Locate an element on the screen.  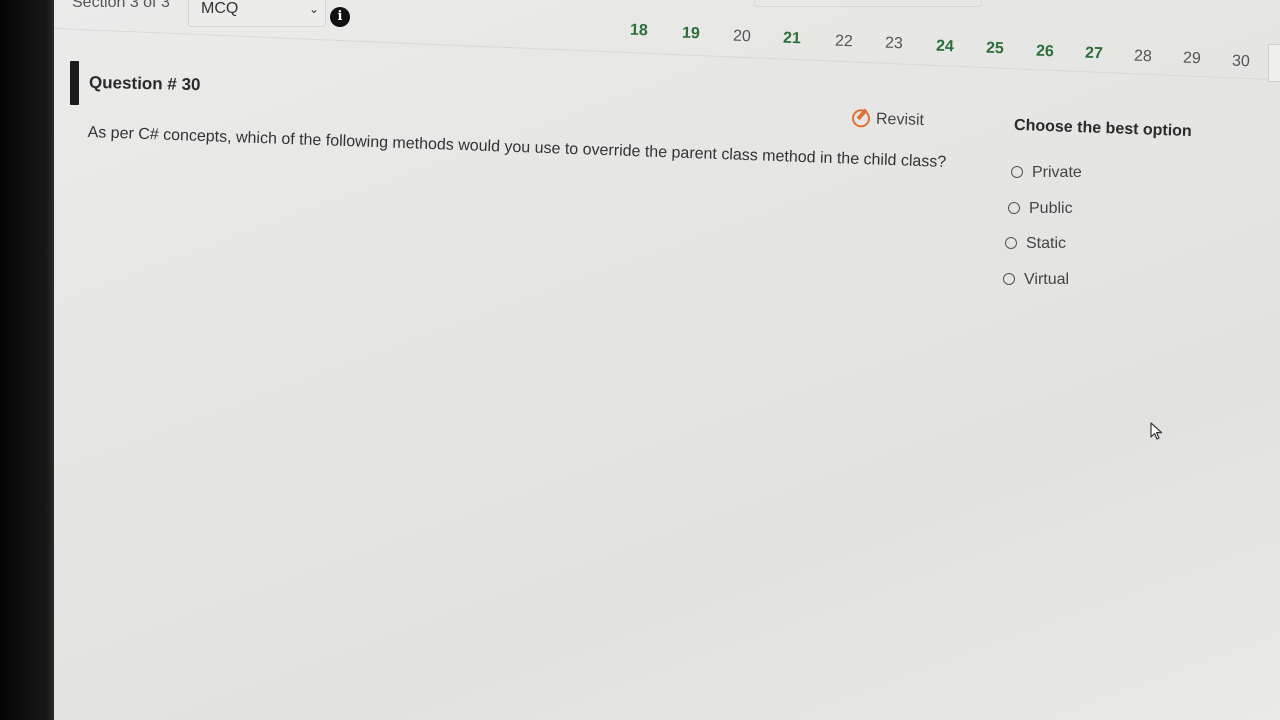
option-label: Virtual is located at coordinates (1047, 279).